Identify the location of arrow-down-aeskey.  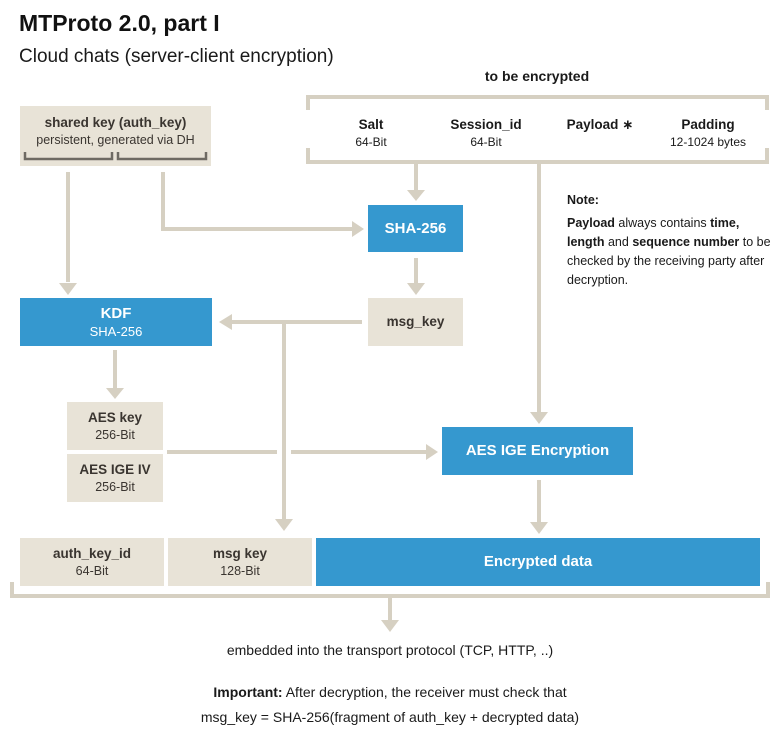
(115, 393).